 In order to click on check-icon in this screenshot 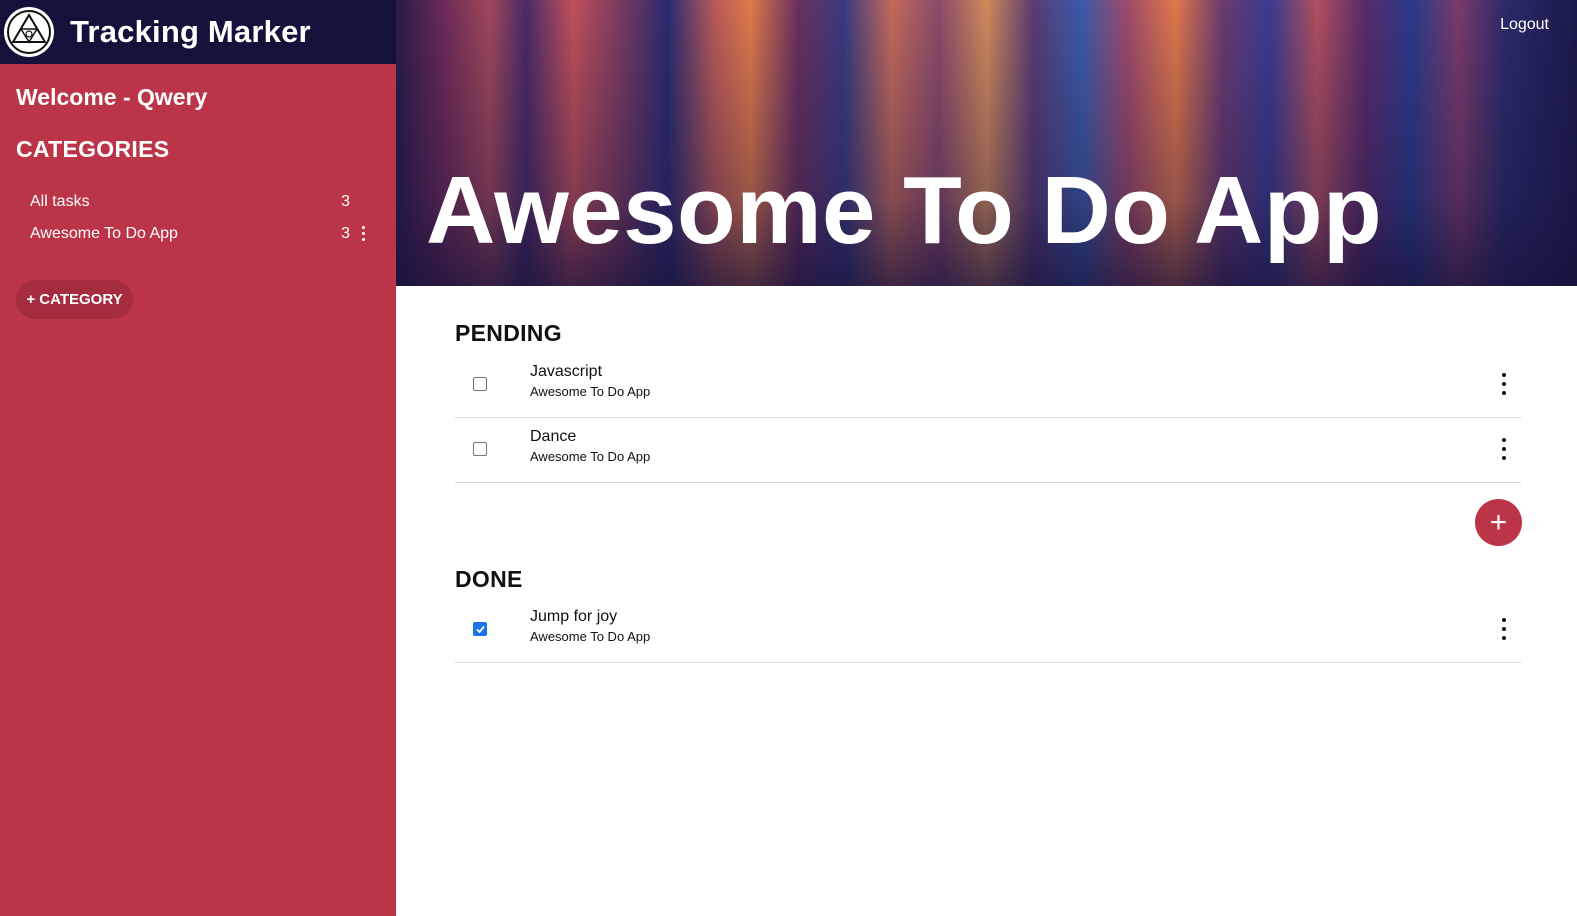, I will do `click(480, 629)`.